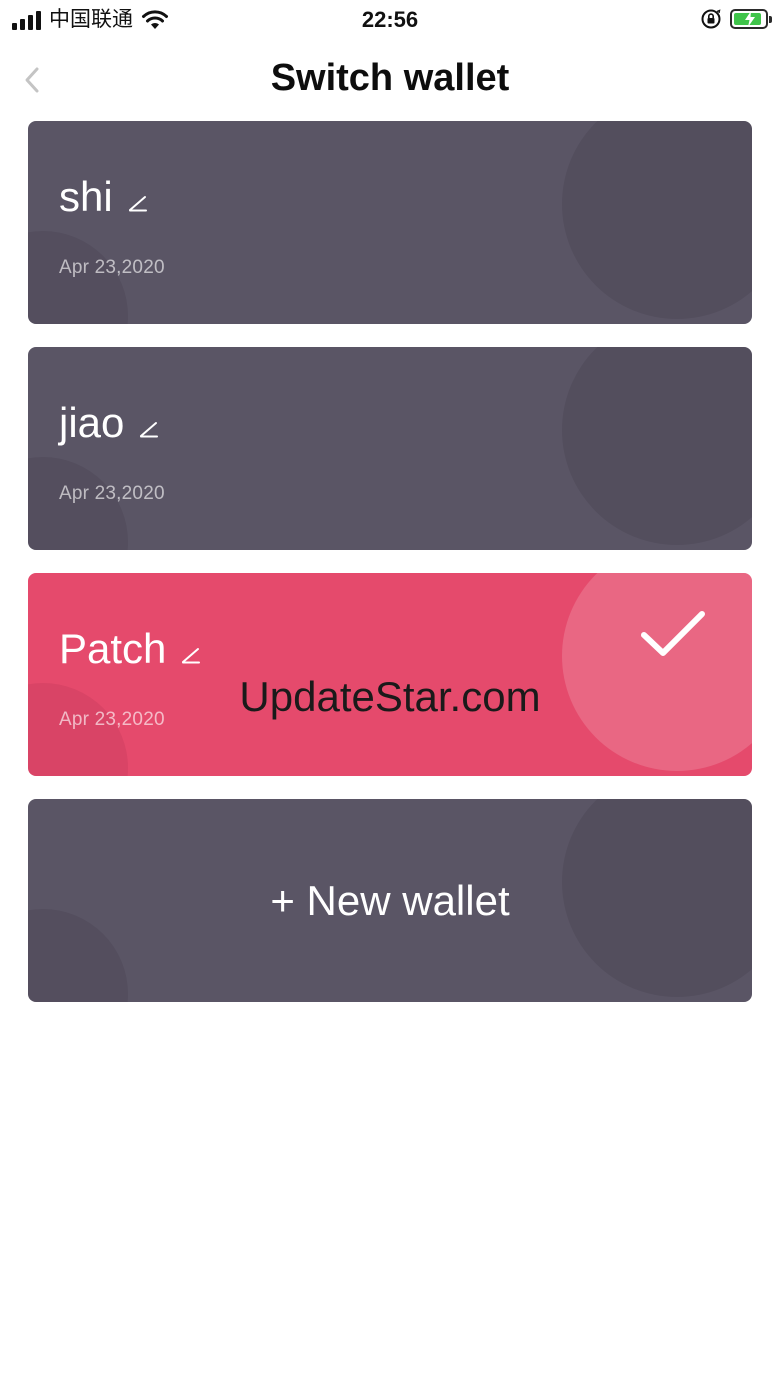 The image size is (780, 1387). What do you see at coordinates (390, 696) in the screenshot?
I see `watermark-text: UpdateStar.com` at bounding box center [390, 696].